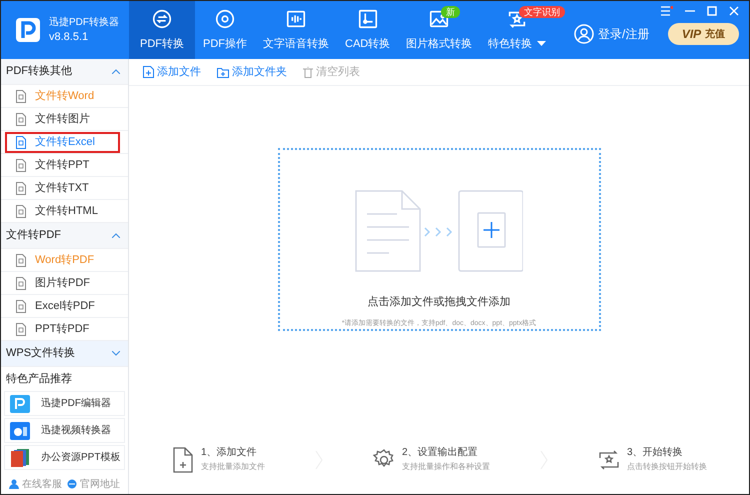  What do you see at coordinates (69, 37) in the screenshot?
I see `app-version: v8.8.5.1` at bounding box center [69, 37].